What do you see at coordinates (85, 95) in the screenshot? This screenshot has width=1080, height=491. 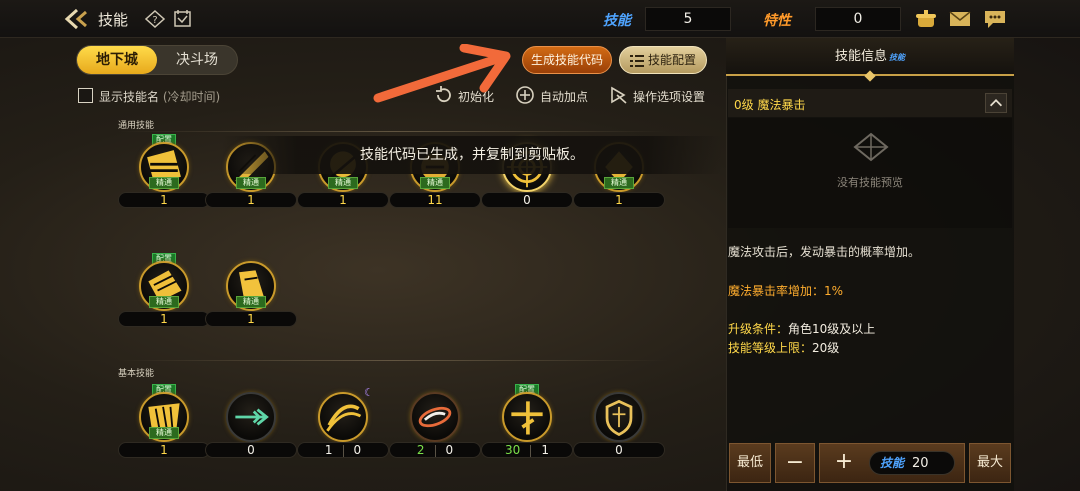 I see `show-skill-name-checkbox` at bounding box center [85, 95].